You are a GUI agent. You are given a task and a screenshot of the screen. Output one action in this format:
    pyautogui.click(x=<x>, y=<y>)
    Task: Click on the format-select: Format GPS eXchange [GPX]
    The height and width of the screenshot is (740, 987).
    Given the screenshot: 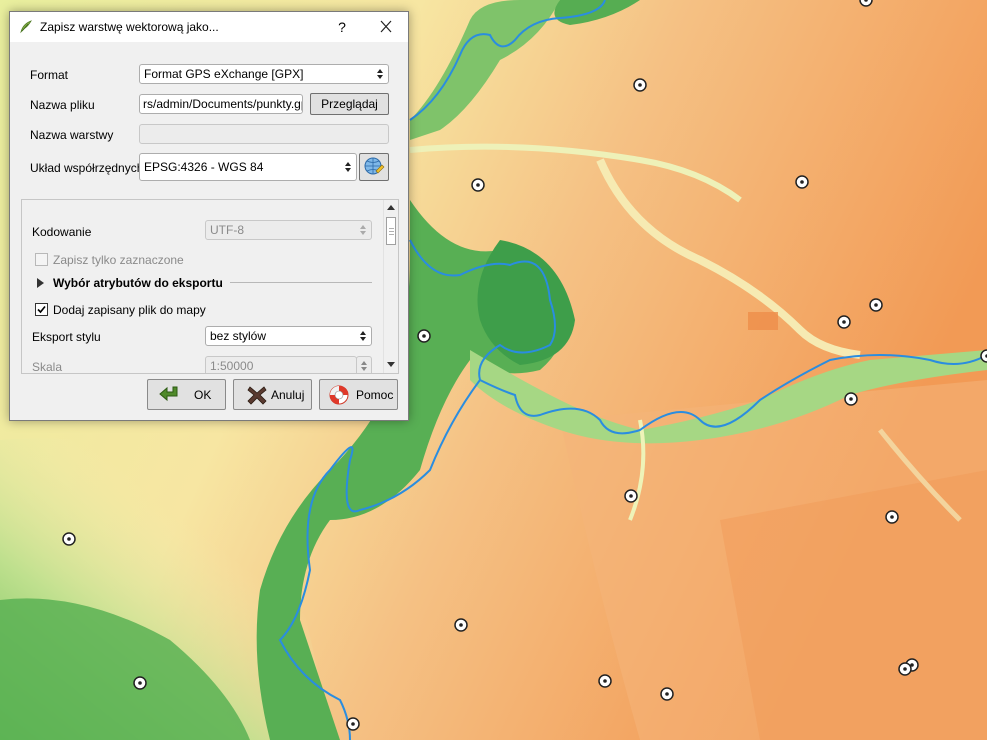 What is the action you would take?
    pyautogui.click(x=264, y=74)
    